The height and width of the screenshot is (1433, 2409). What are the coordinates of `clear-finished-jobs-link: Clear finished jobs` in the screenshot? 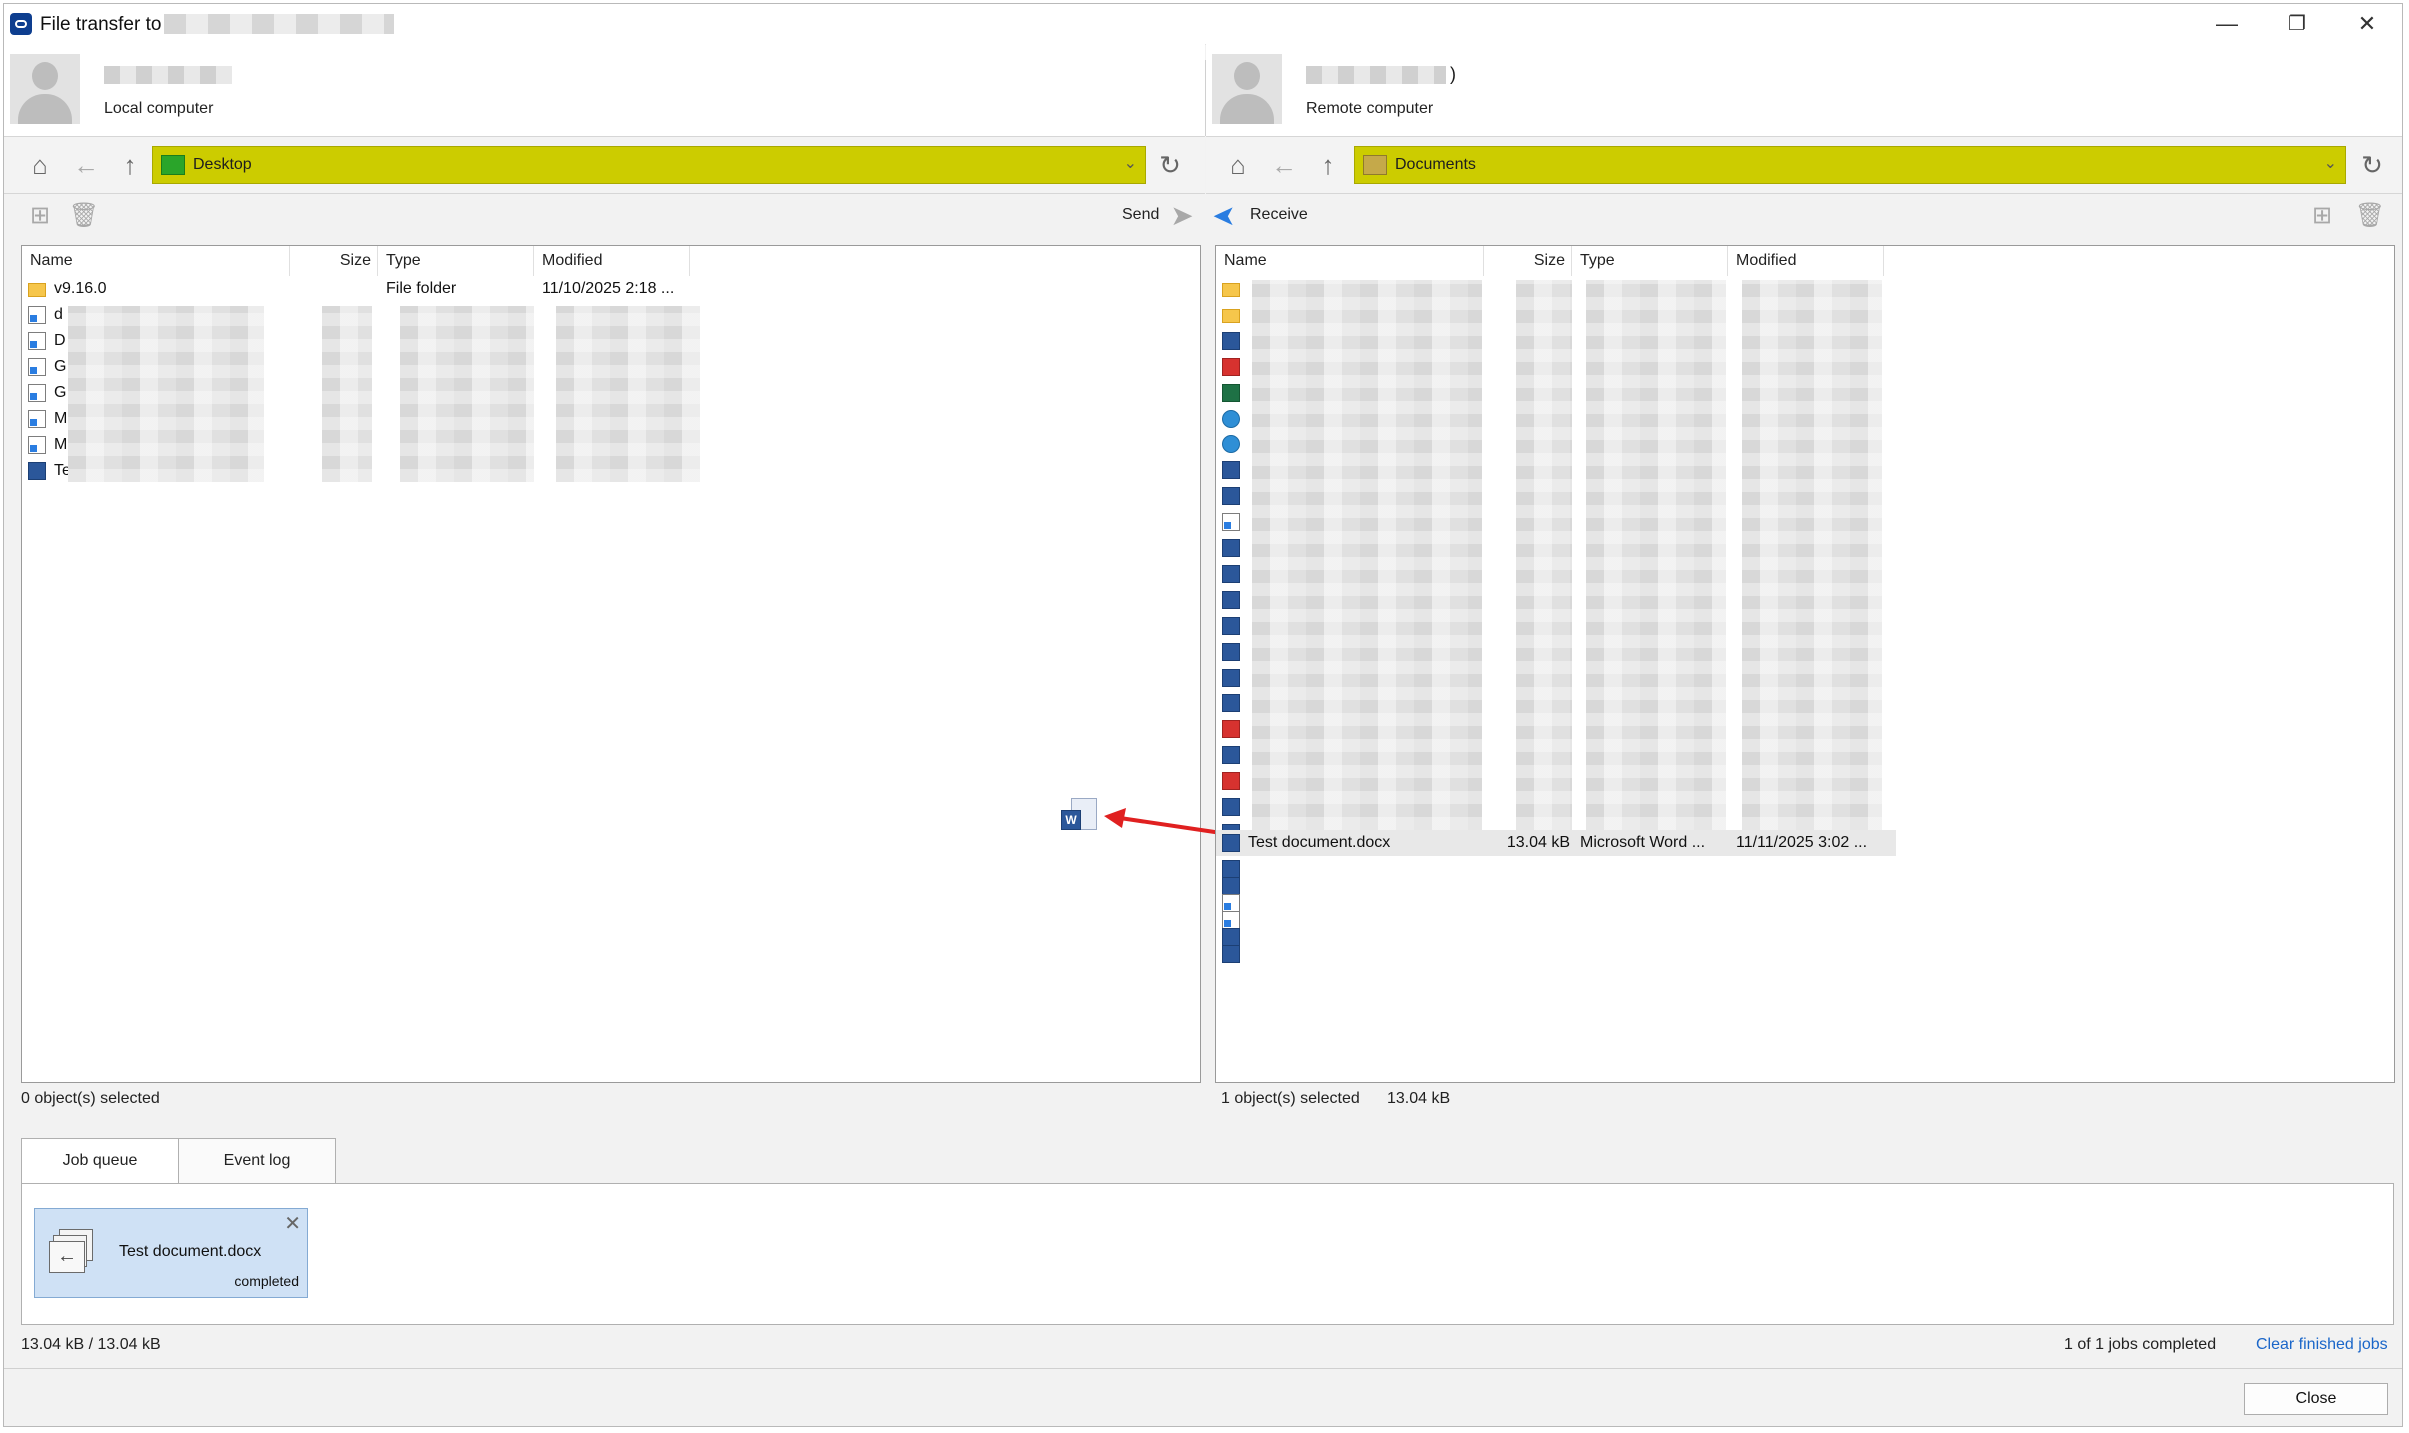 It's located at (2322, 1345).